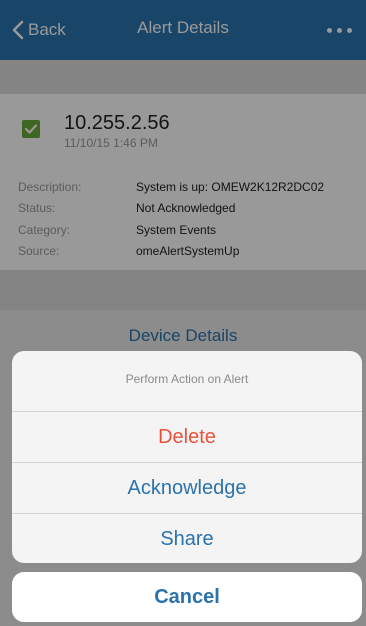 This screenshot has height=626, width=366. What do you see at coordinates (187, 538) in the screenshot?
I see `share-button: Share` at bounding box center [187, 538].